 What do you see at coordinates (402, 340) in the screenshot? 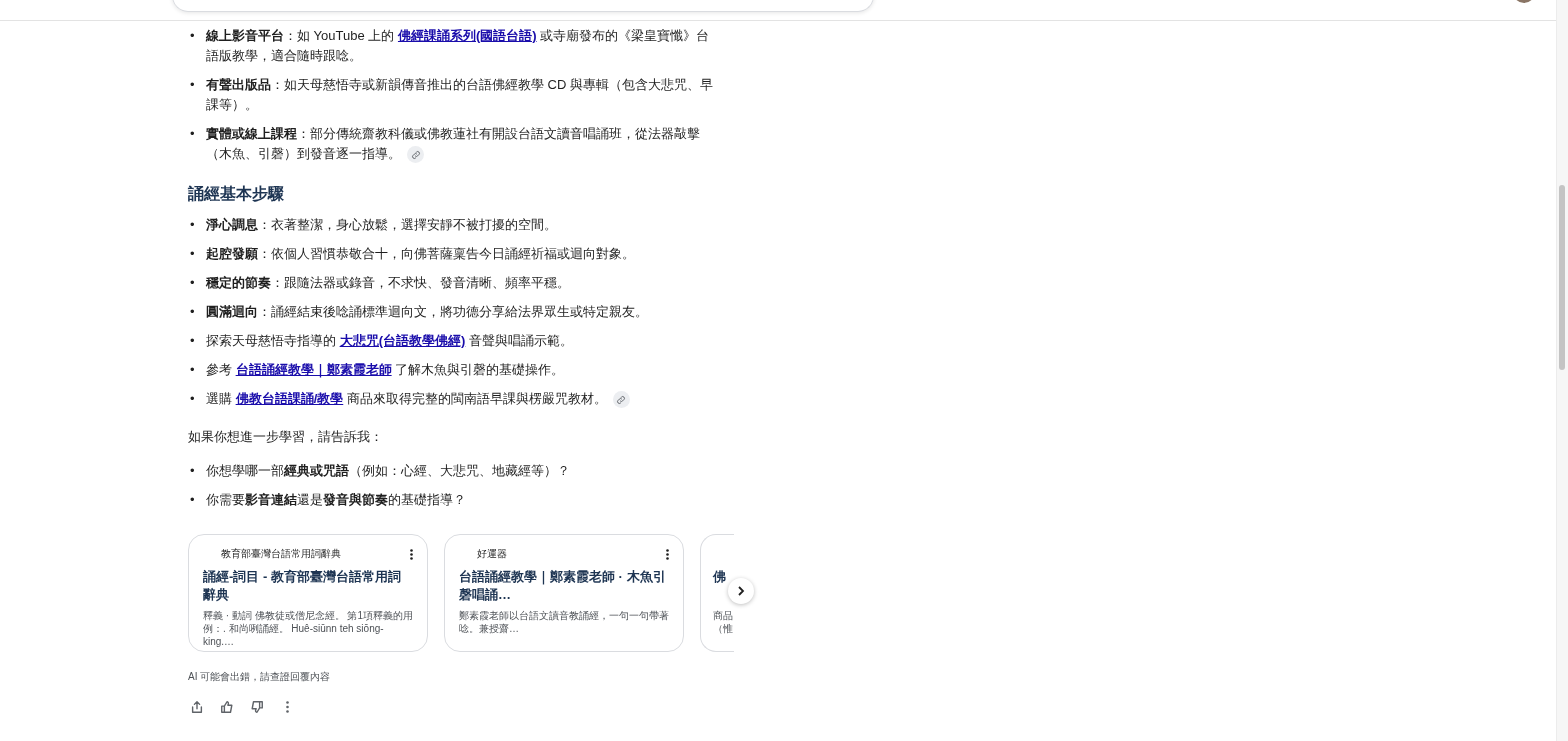
I see `link: 大悲咒(台語教學佛經)` at bounding box center [402, 340].